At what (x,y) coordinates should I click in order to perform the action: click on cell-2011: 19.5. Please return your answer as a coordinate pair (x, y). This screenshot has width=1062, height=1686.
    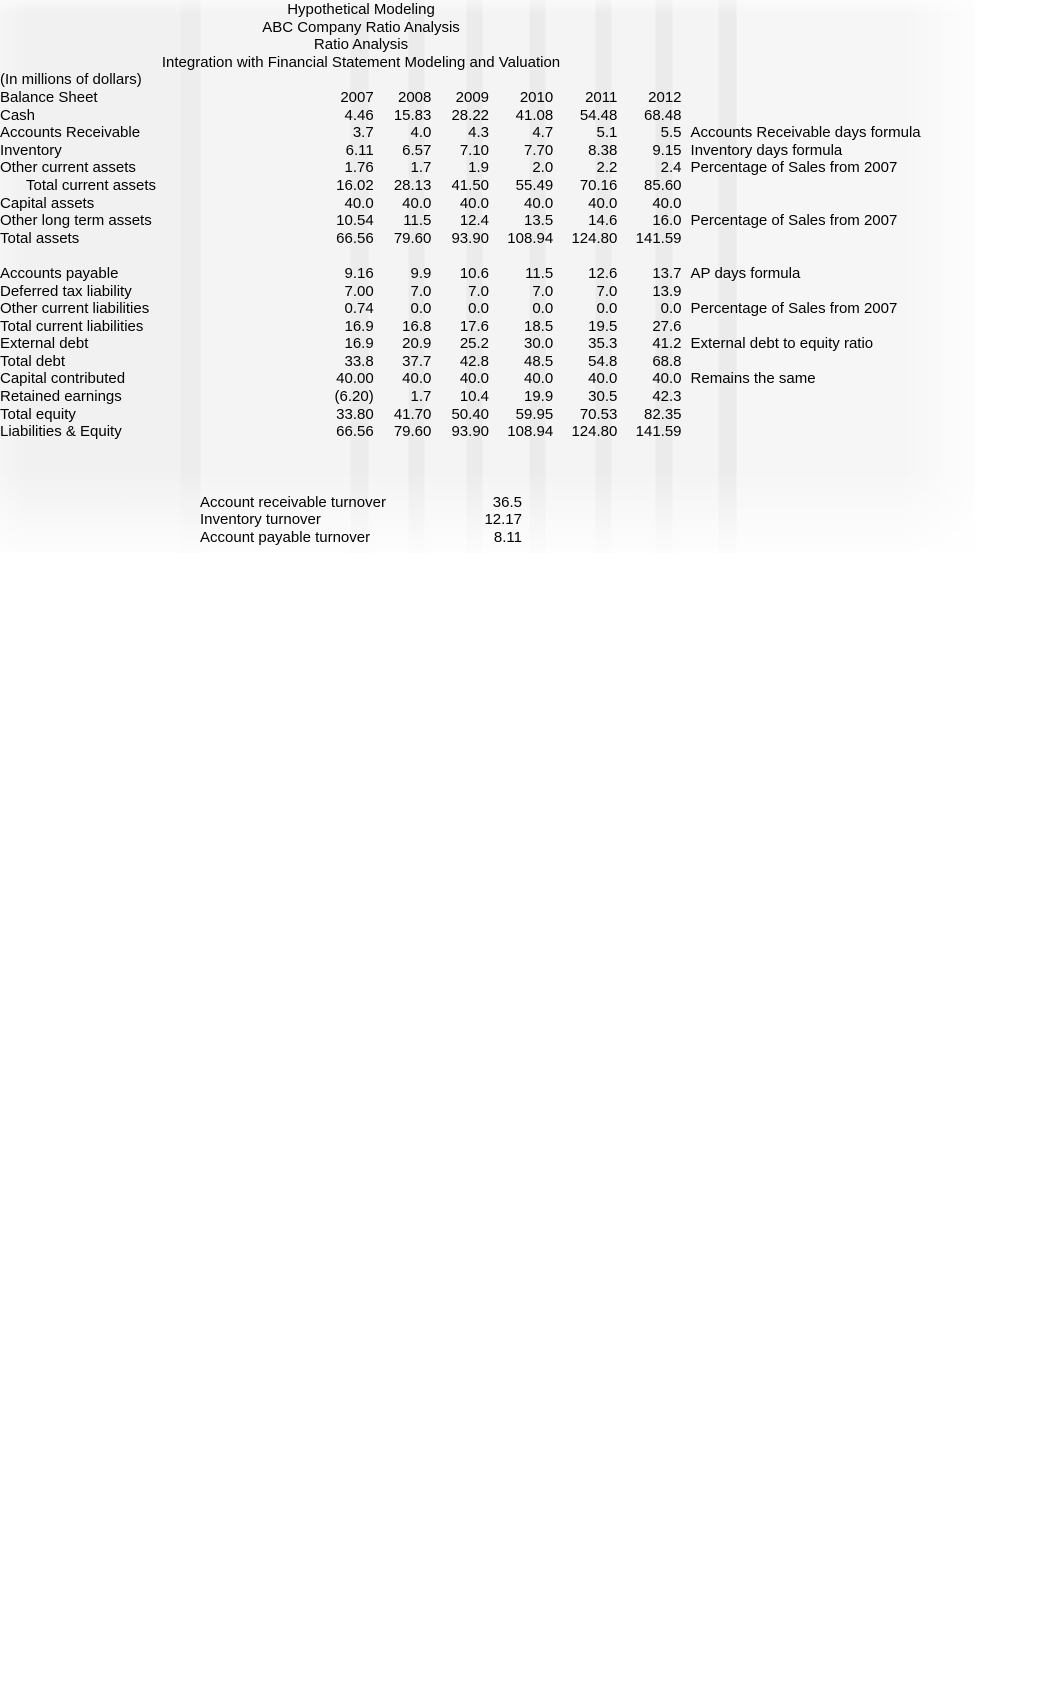
    Looking at the image, I should click on (603, 326).